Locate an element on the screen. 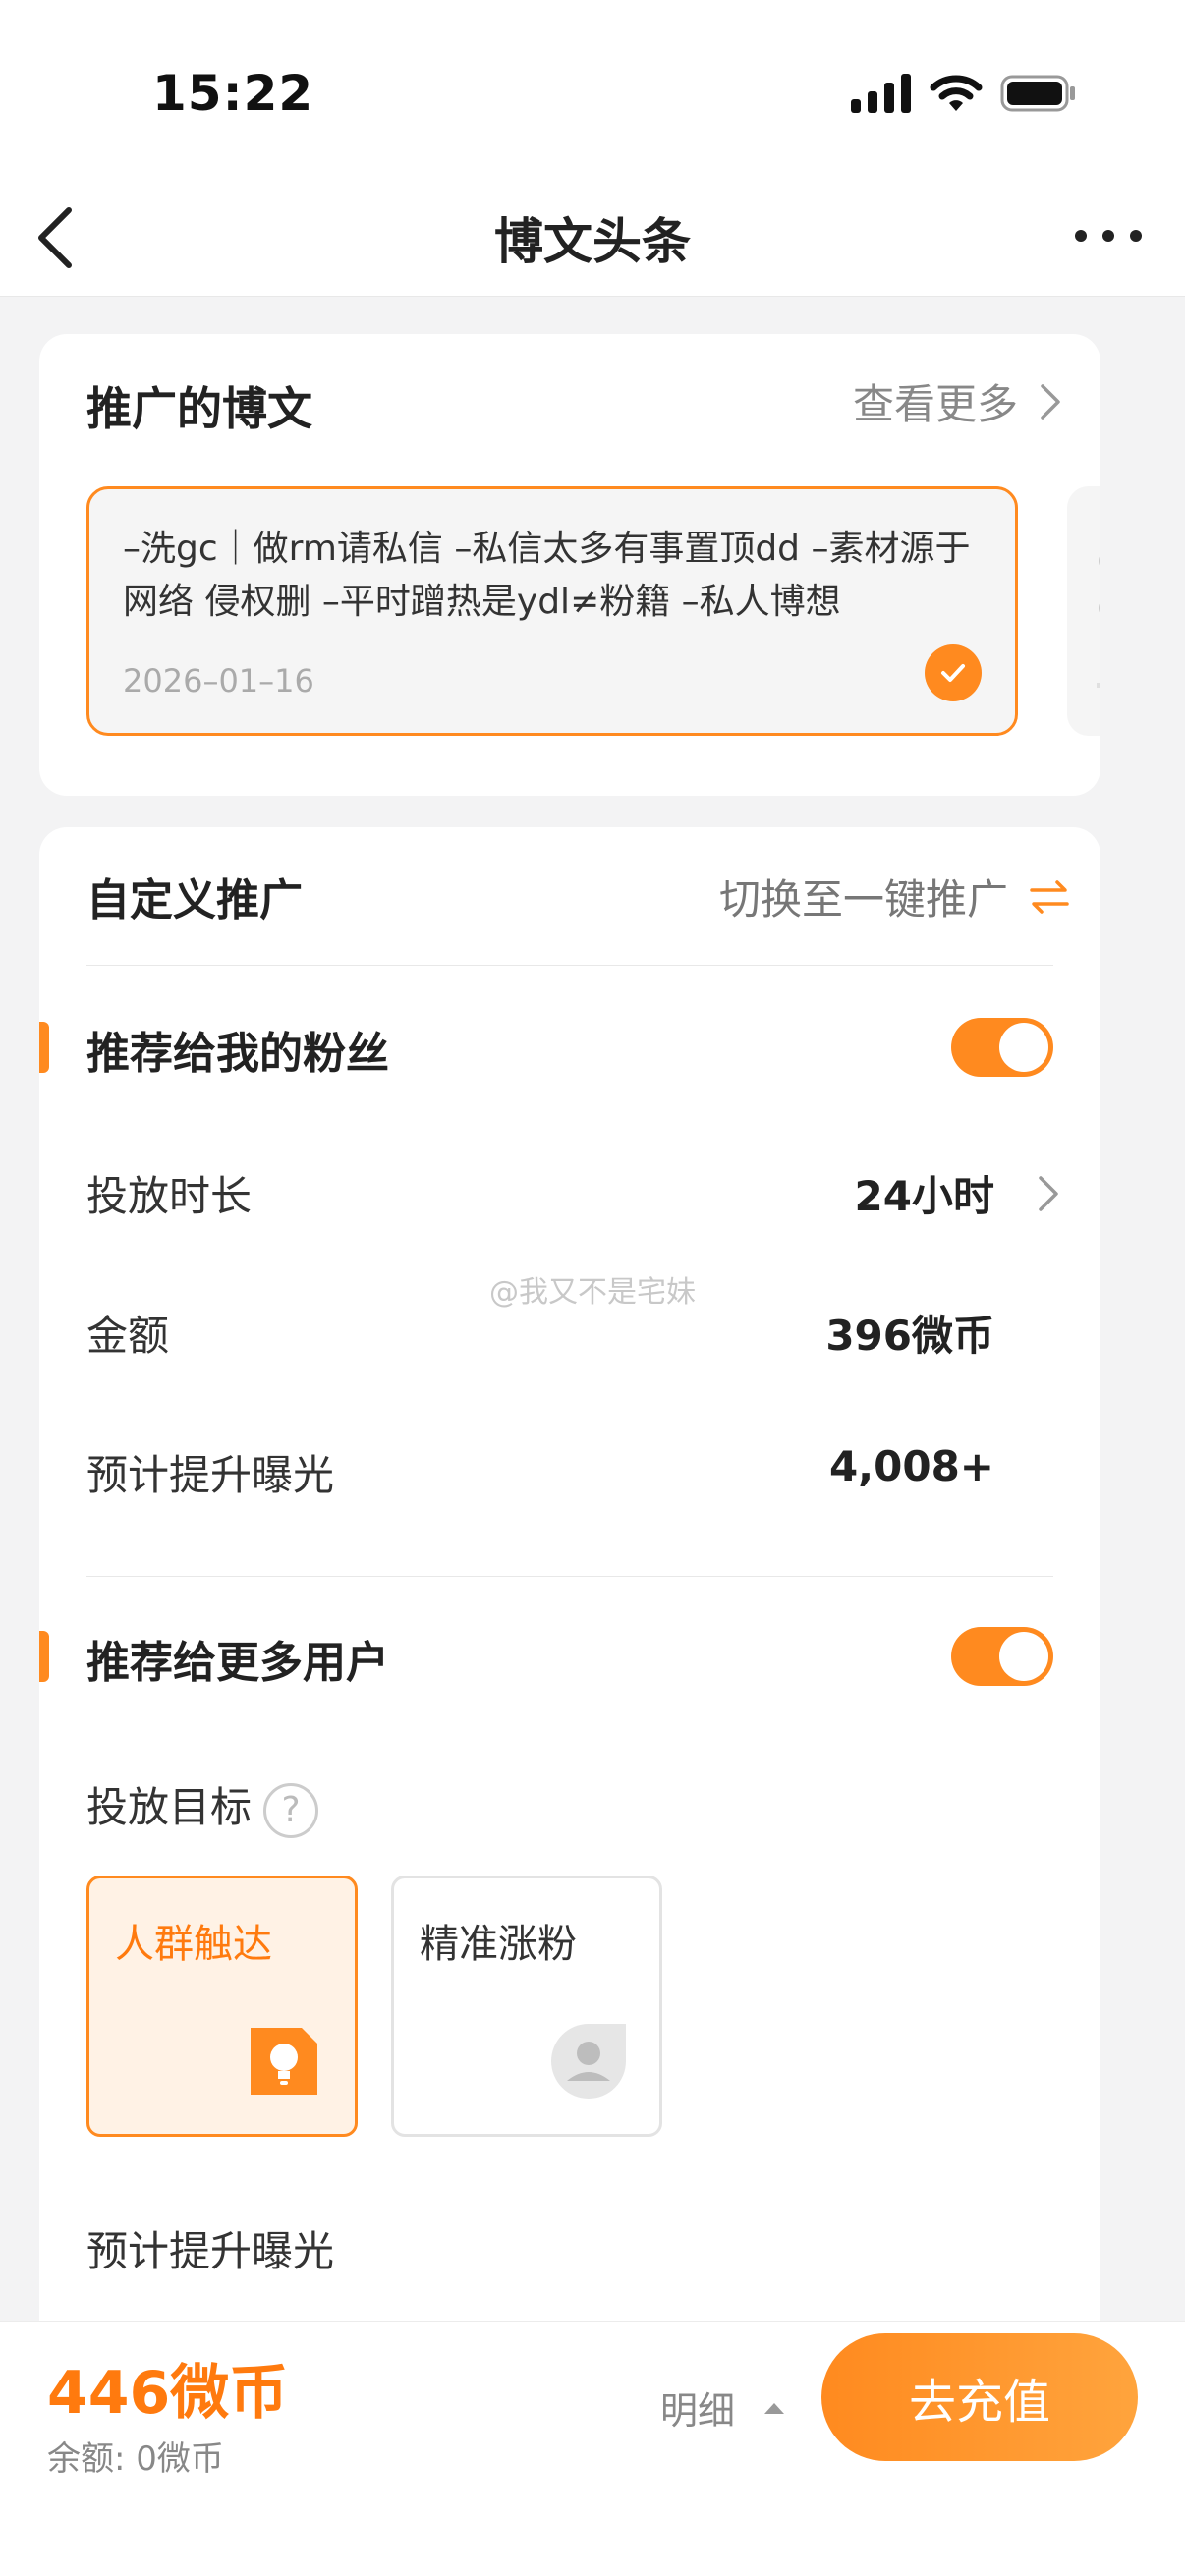 Image resolution: width=1185 pixels, height=2576 pixels. see-more-label: 查看更多 is located at coordinates (935, 404).